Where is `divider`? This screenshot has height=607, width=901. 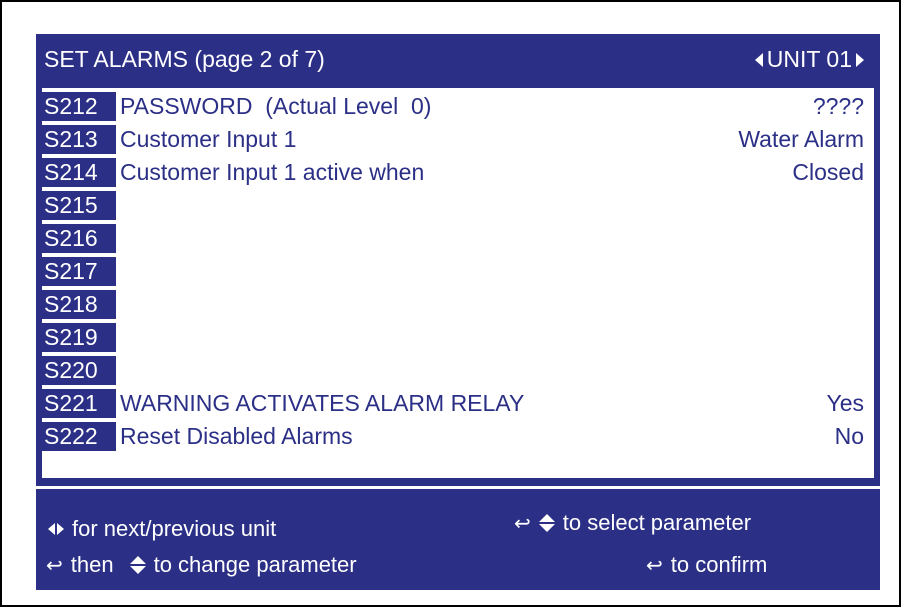
divider is located at coordinates (458, 487).